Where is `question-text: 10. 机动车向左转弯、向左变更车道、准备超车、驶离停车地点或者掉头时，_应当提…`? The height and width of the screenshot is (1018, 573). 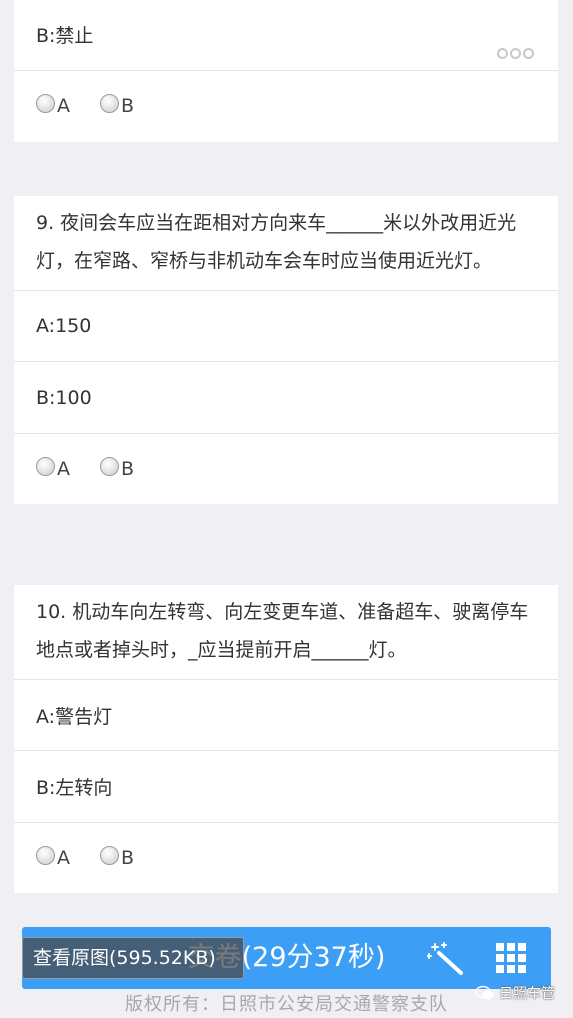
question-text: 10. 机动车向左转弯、向左变更车道、准备超车、驶离停车地点或者掉头时，_应当提… is located at coordinates (286, 632).